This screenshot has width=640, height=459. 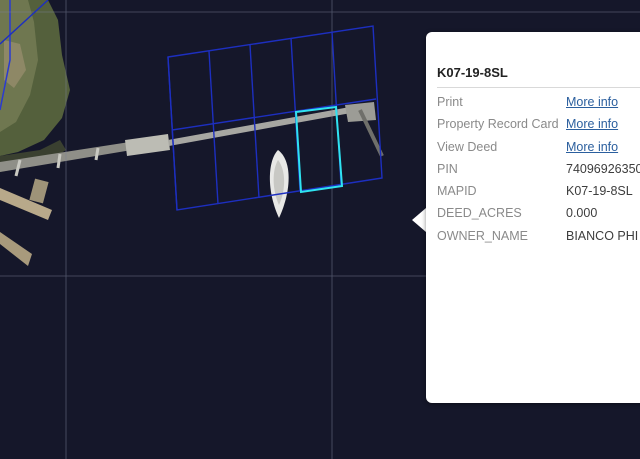 What do you see at coordinates (538, 217) in the screenshot?
I see `attr-row-deed-acres: DEED_ACRES 0.000` at bounding box center [538, 217].